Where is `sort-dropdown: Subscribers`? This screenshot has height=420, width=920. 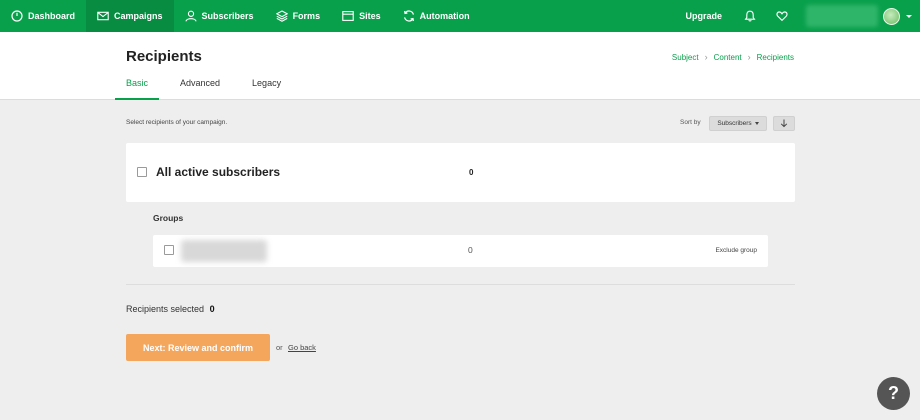
sort-dropdown: Subscribers is located at coordinates (738, 123).